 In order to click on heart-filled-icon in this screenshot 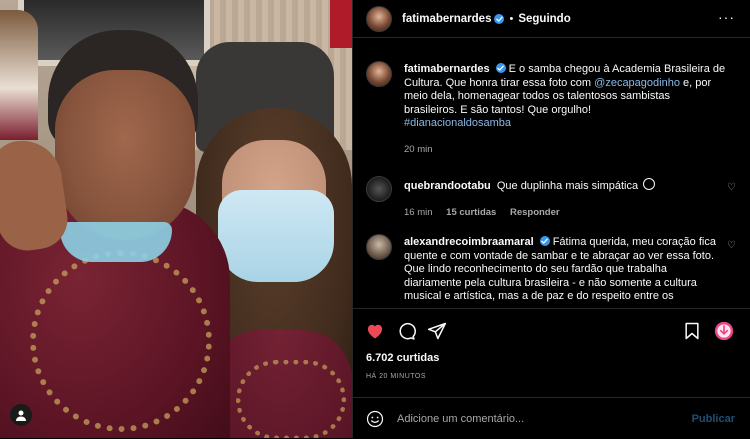, I will do `click(375, 331)`.